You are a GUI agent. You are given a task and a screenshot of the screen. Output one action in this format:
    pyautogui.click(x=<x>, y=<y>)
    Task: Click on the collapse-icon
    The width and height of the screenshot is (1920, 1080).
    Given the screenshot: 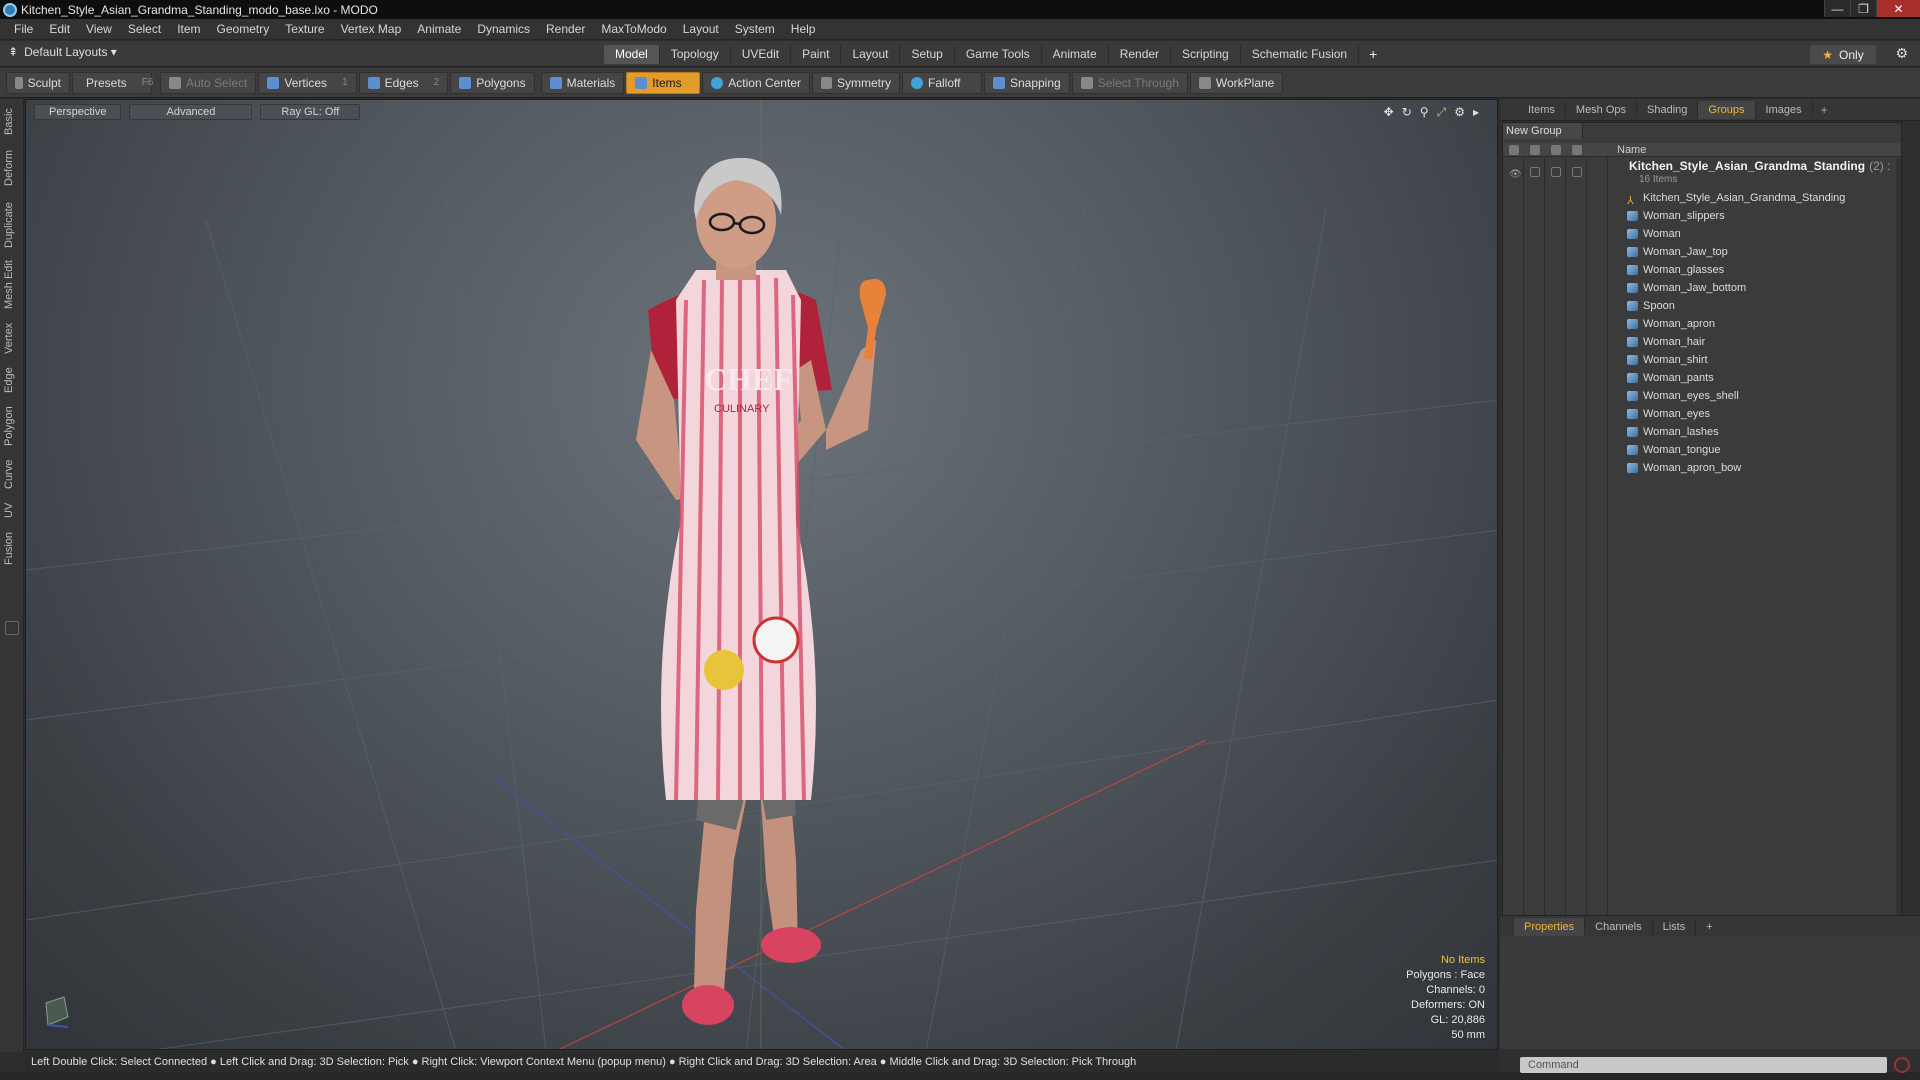 What is the action you would take?
    pyautogui.click(x=12, y=628)
    